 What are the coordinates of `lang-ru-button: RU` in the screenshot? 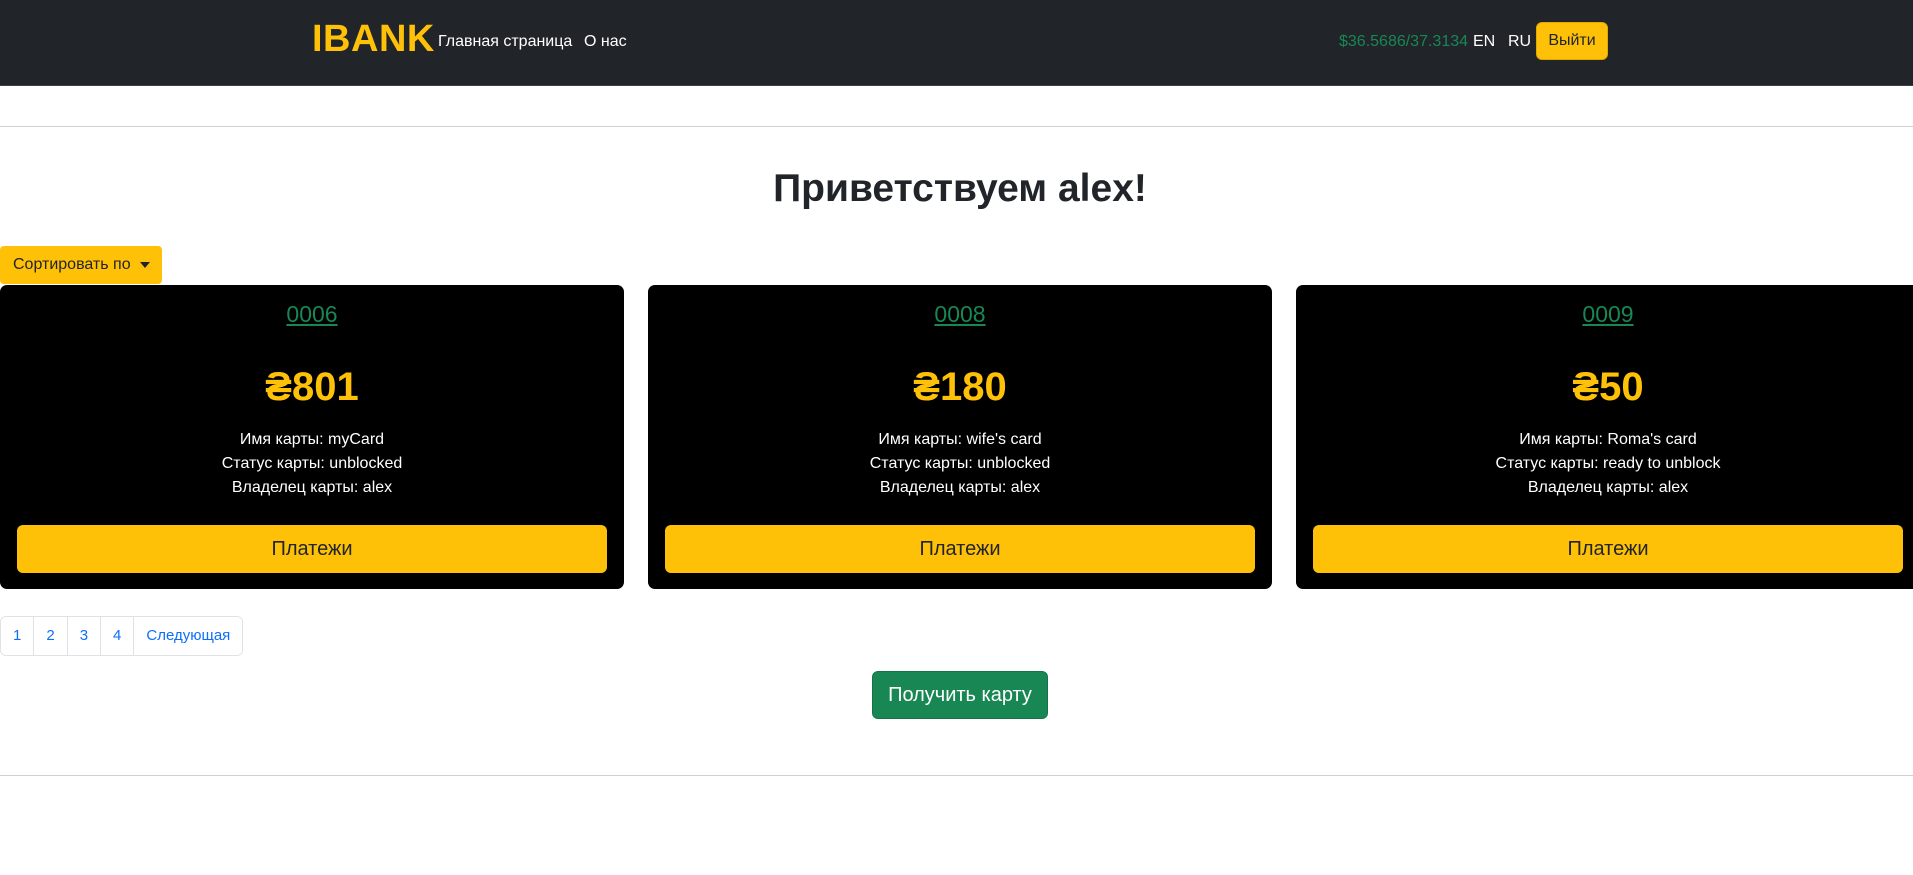 It's located at (1519, 42).